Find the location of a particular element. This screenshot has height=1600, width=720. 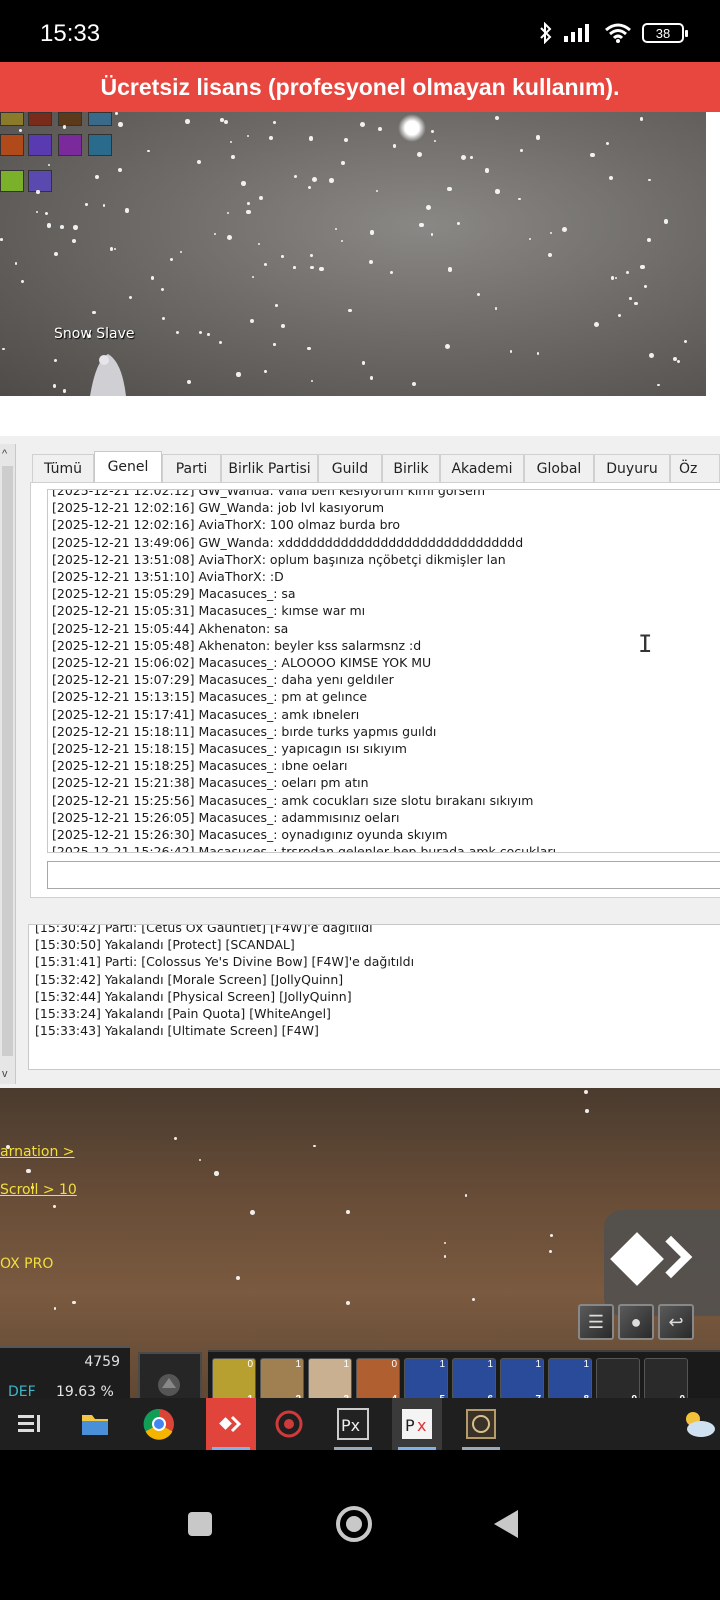

tab-global: Global is located at coordinates (559, 468).